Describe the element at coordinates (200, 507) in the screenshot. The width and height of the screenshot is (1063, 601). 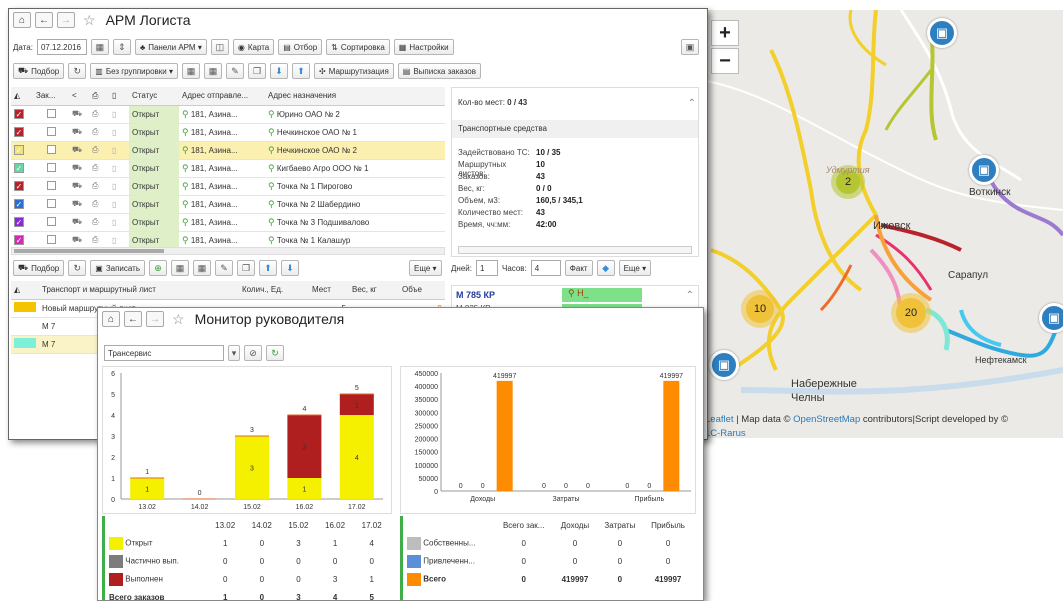
I see `x-tick-label: 14.02` at that location.